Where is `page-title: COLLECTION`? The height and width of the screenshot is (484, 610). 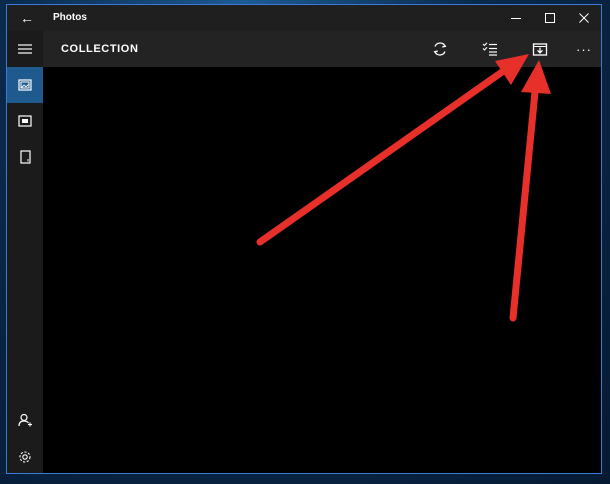 page-title: COLLECTION is located at coordinates (100, 49).